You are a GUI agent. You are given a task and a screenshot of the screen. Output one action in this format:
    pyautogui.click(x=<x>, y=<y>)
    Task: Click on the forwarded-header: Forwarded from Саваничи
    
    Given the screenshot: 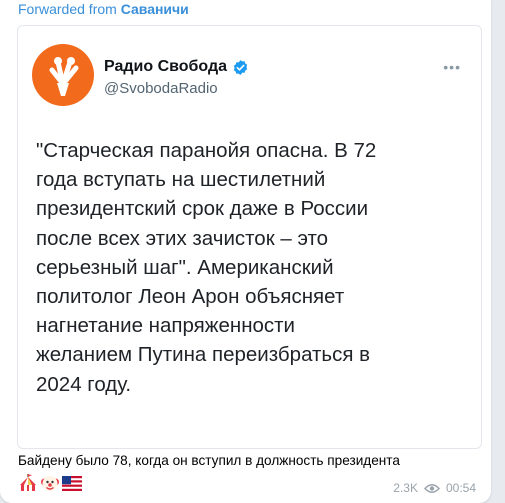 What is the action you would take?
    pyautogui.click(x=103, y=9)
    